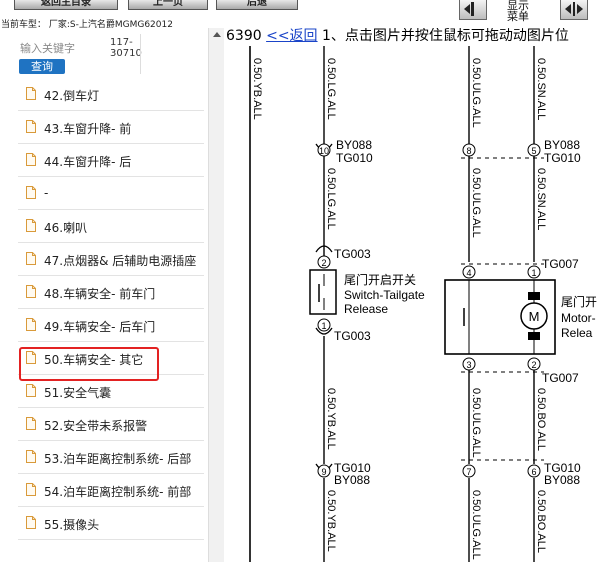  Describe the element at coordinates (120, 261) in the screenshot. I see `list-item-label: 47.点烟器& 后辅助电源插座` at that location.